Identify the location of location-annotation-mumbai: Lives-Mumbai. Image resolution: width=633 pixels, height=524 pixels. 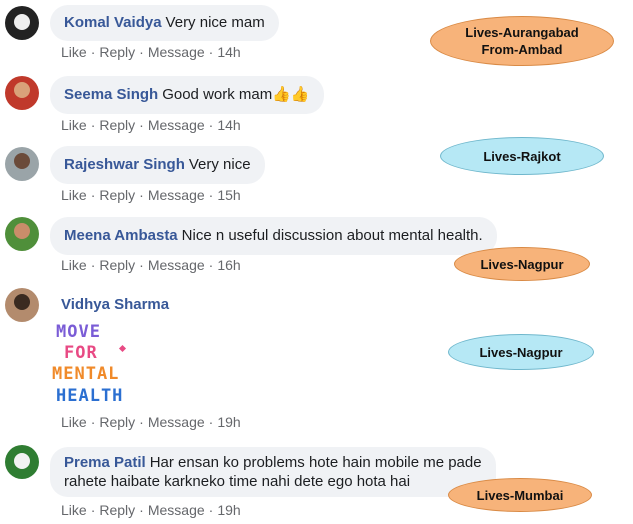
(520, 495).